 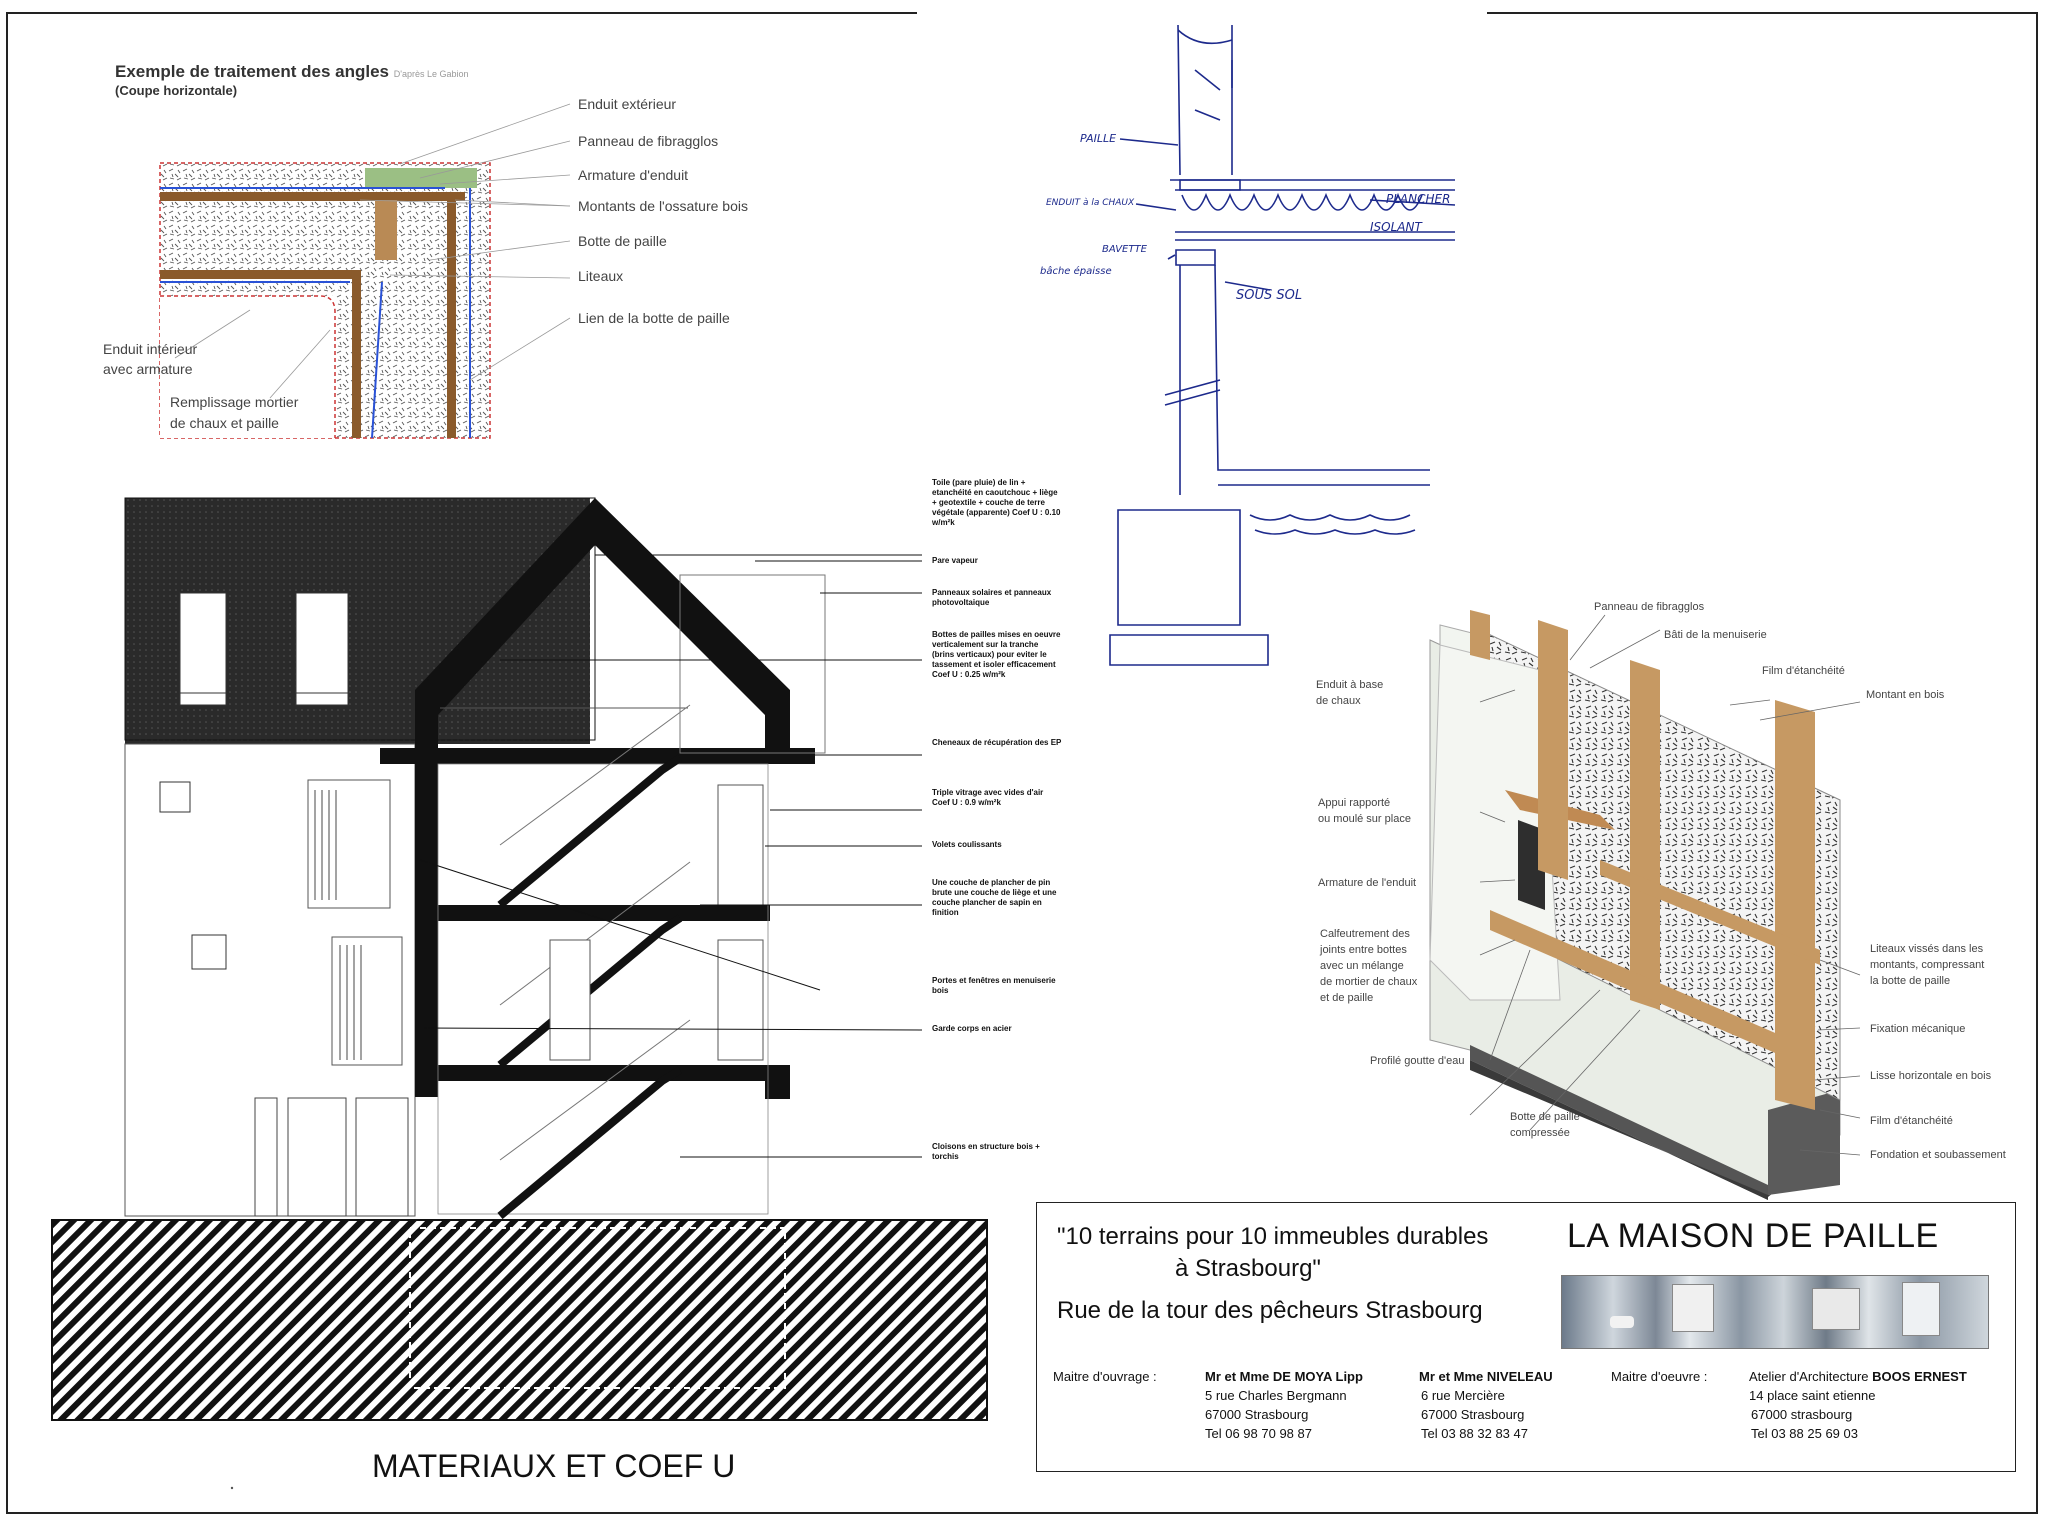 I want to click on iso-label-calf-2: joints entre bottes, so click(x=1363, y=950).